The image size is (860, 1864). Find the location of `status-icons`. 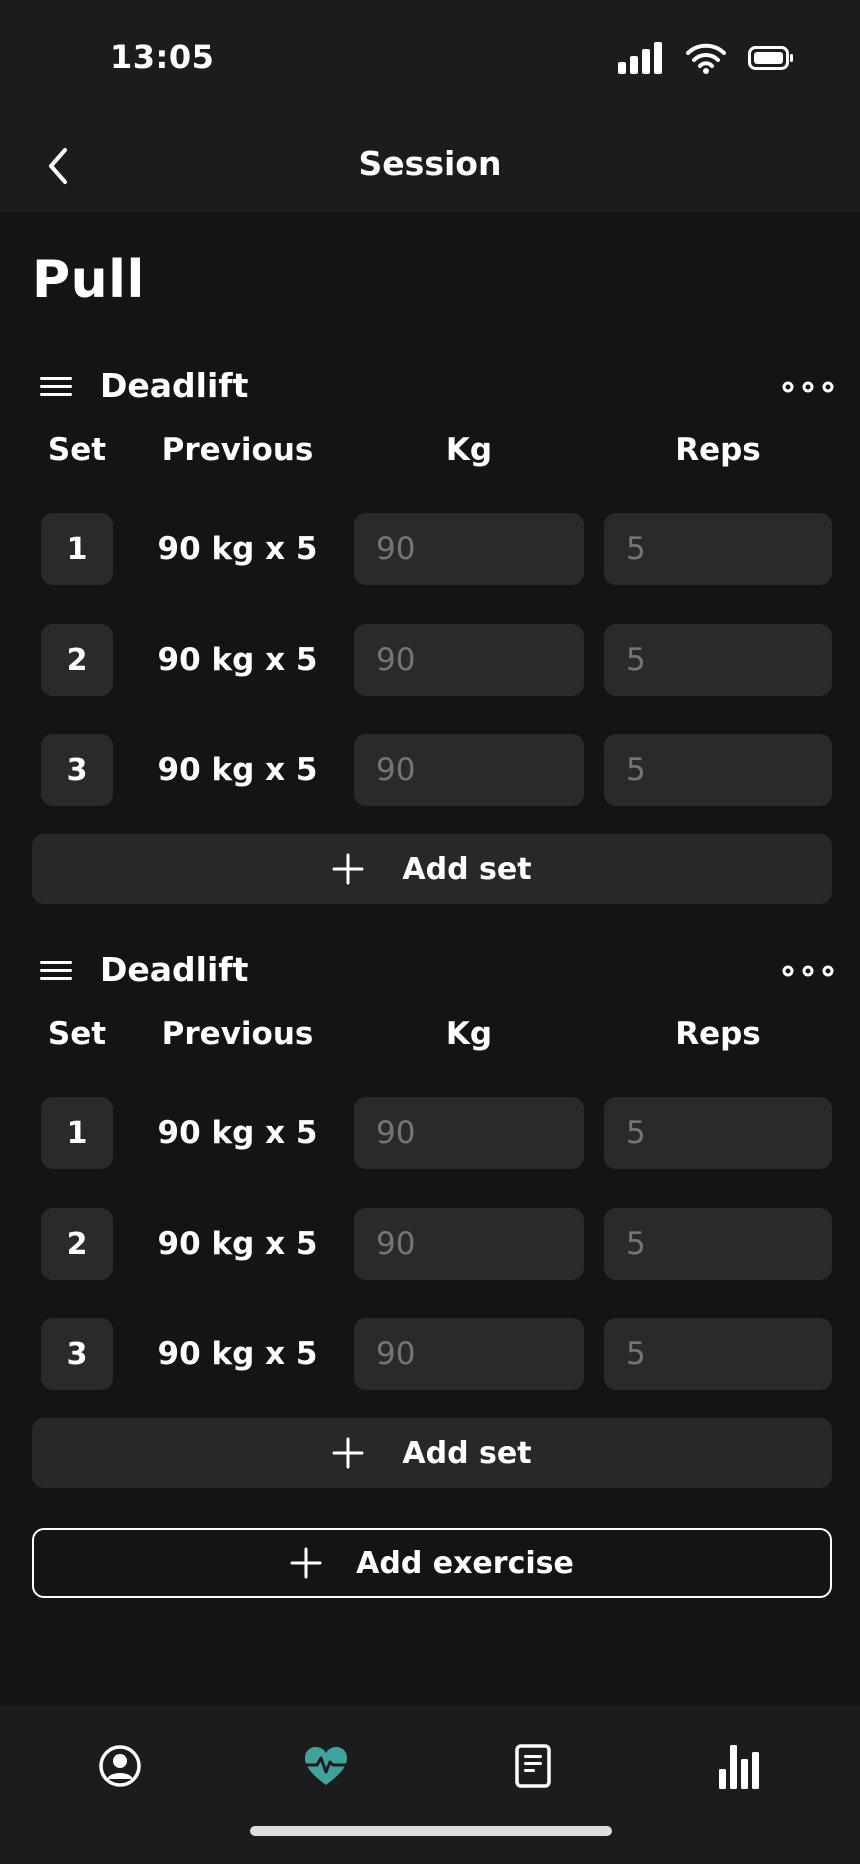

status-icons is located at coordinates (706, 58).